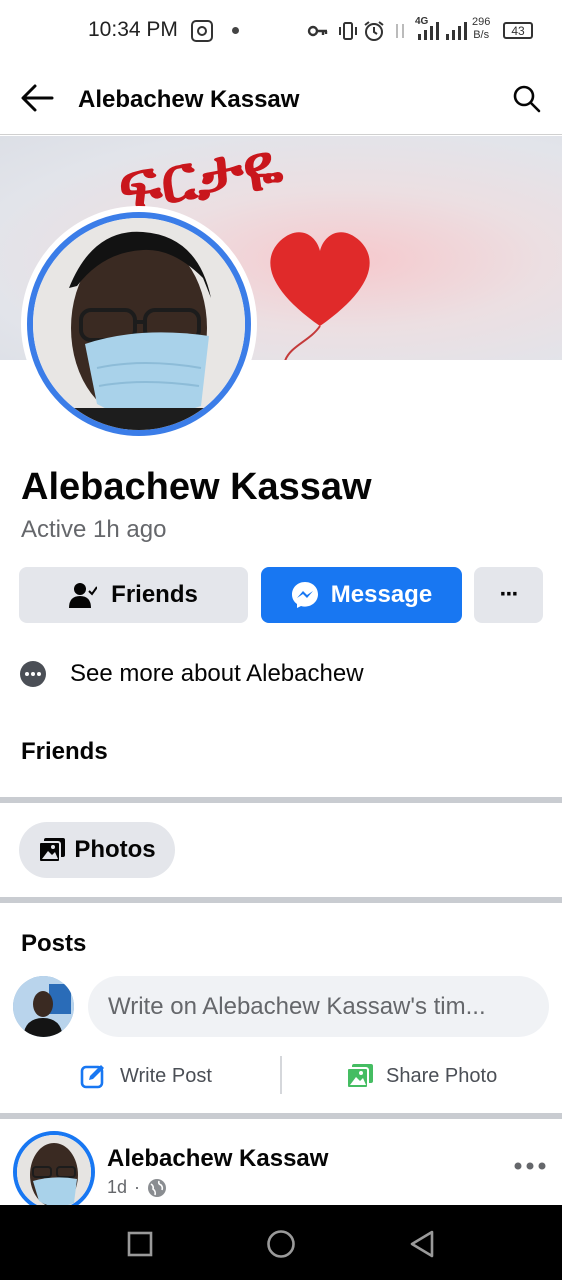 The width and height of the screenshot is (562, 1280). What do you see at coordinates (317, 31) in the screenshot?
I see `vpn-key-icon` at bounding box center [317, 31].